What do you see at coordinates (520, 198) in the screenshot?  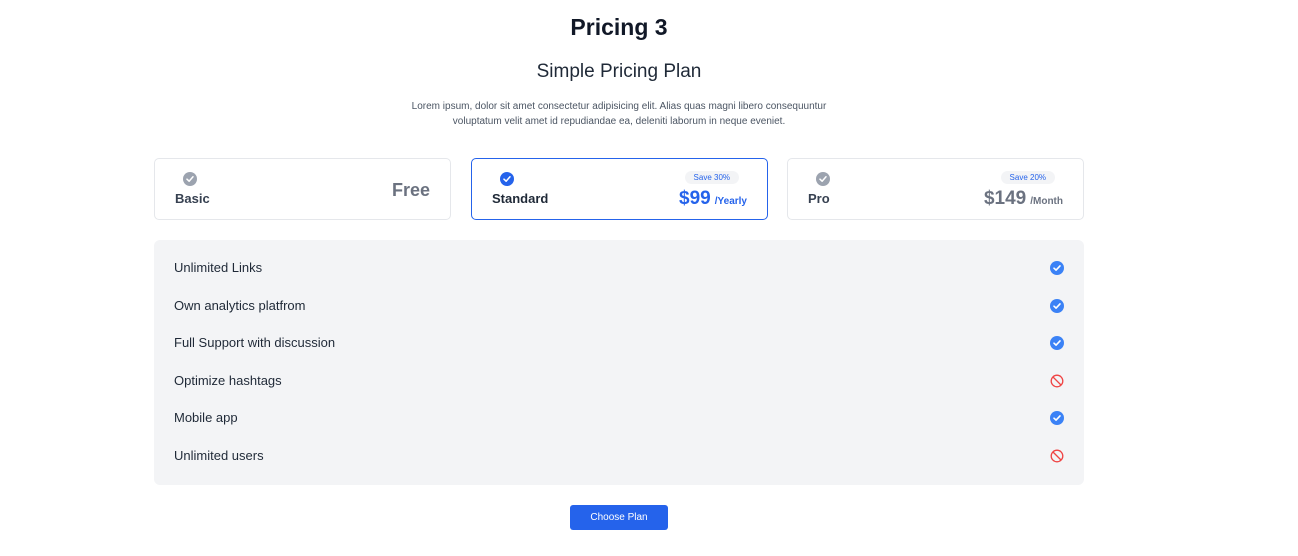 I see `plan-name: Standard` at bounding box center [520, 198].